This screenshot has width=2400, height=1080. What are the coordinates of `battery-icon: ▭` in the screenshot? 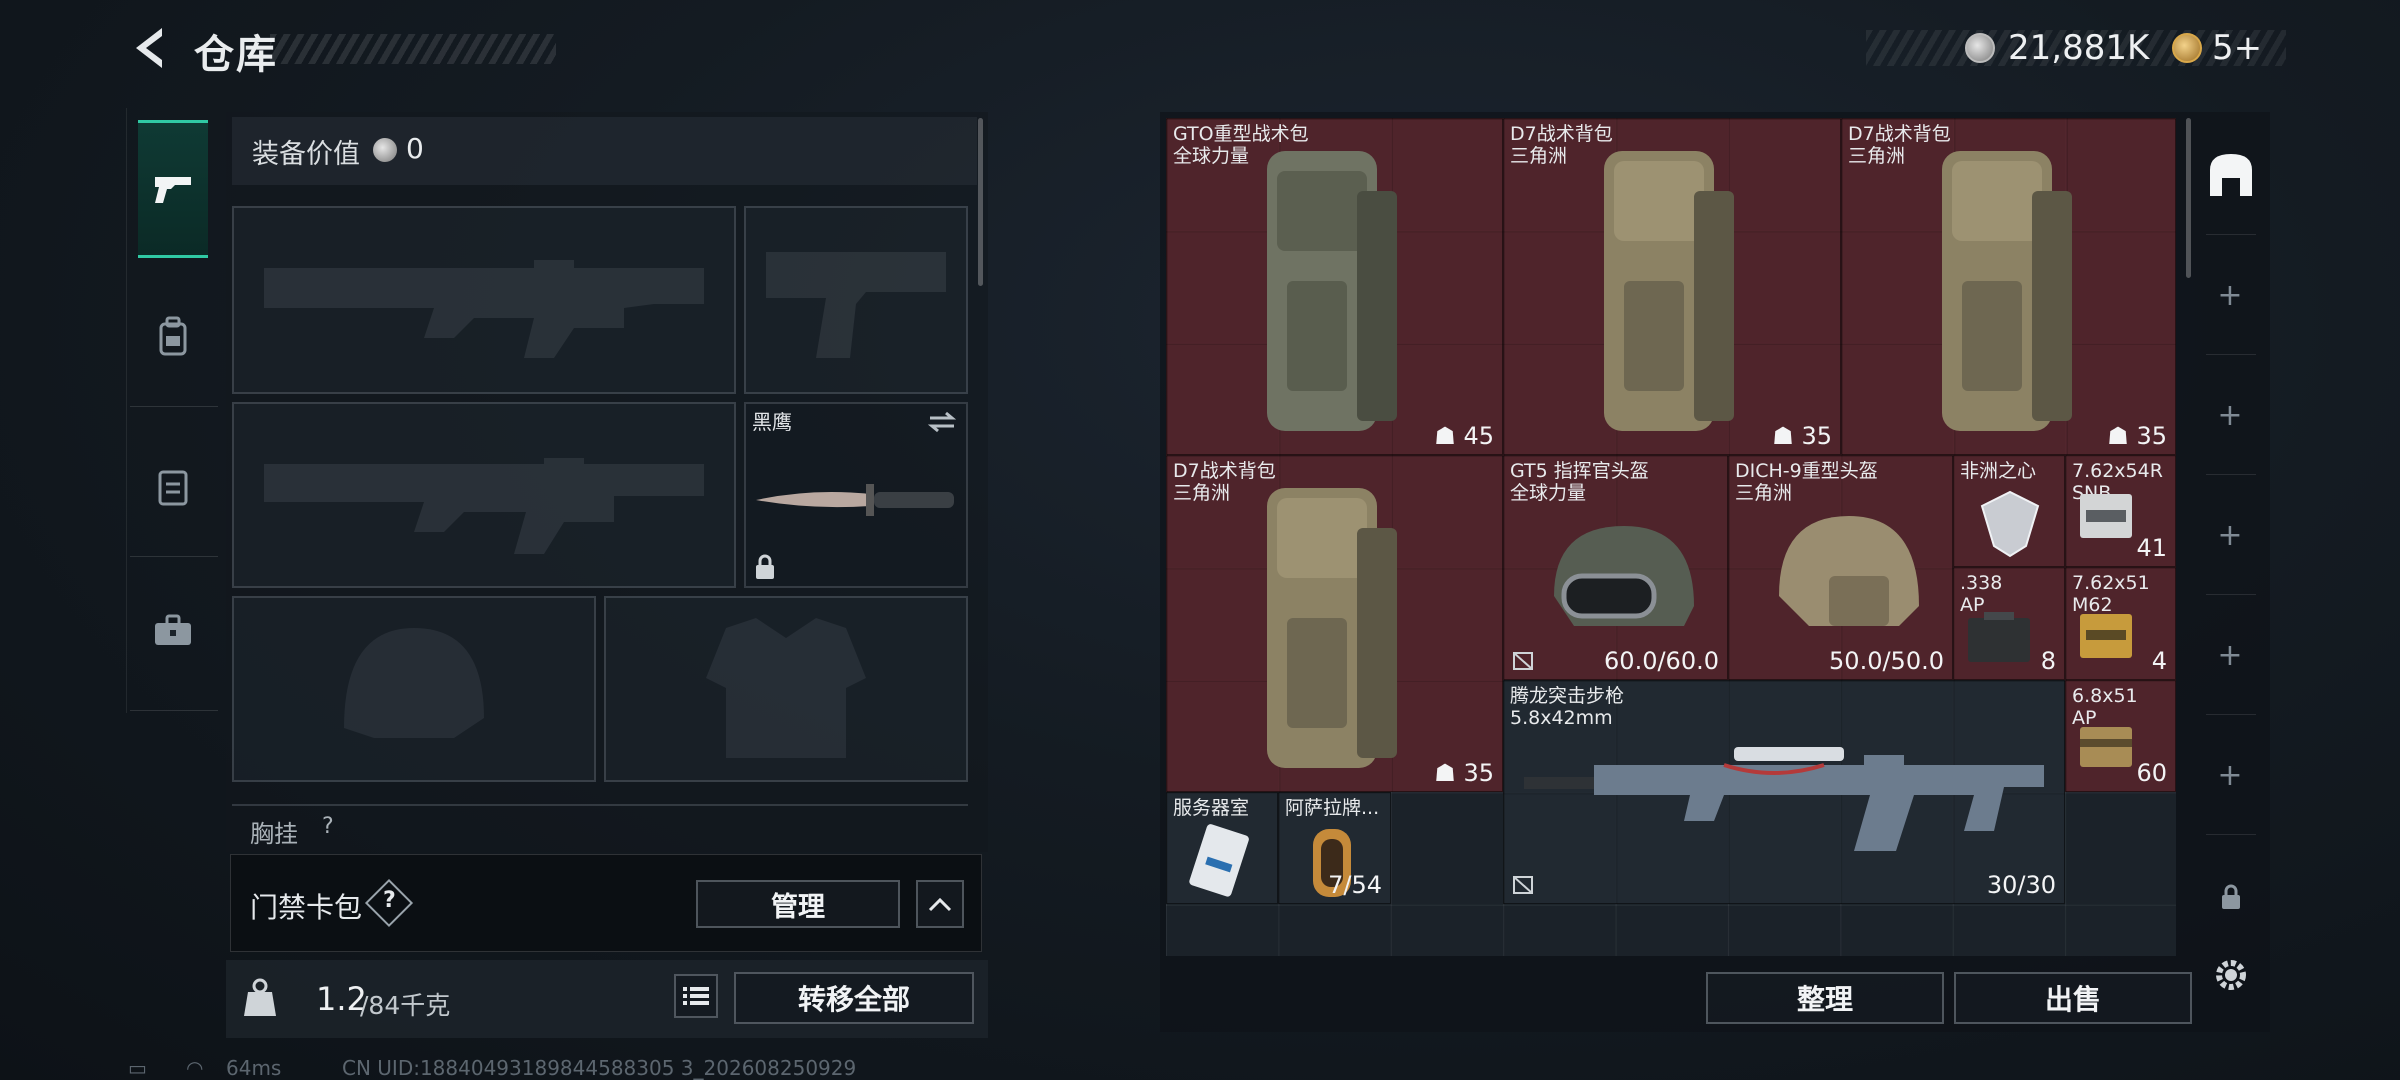 It's located at (137, 1068).